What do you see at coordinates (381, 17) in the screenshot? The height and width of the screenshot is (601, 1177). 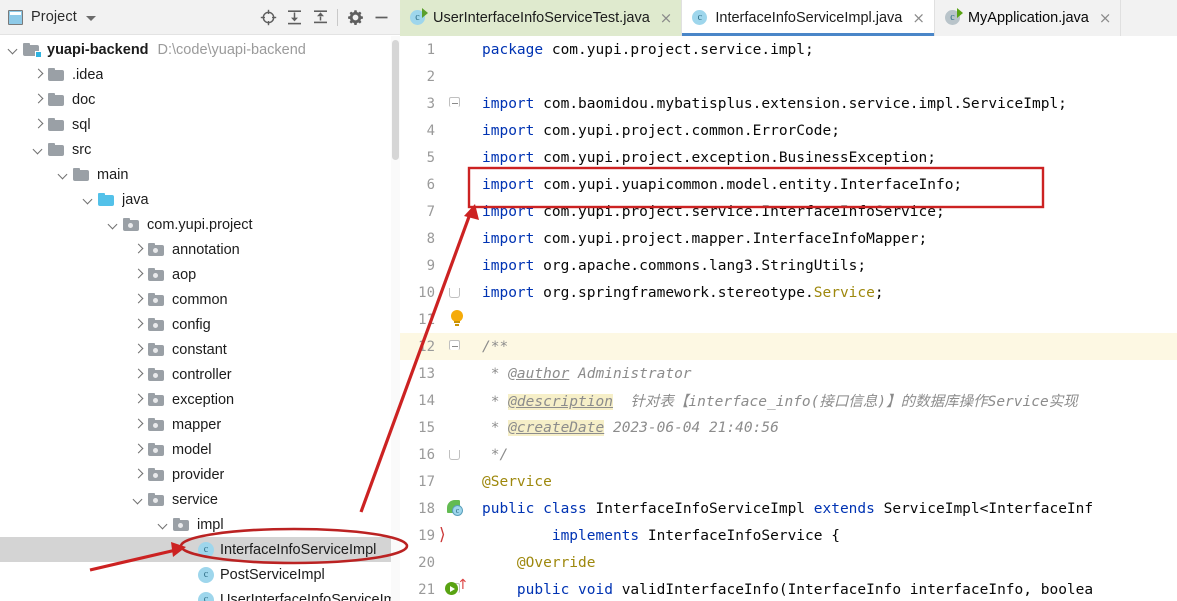 I see `minimize-icon` at bounding box center [381, 17].